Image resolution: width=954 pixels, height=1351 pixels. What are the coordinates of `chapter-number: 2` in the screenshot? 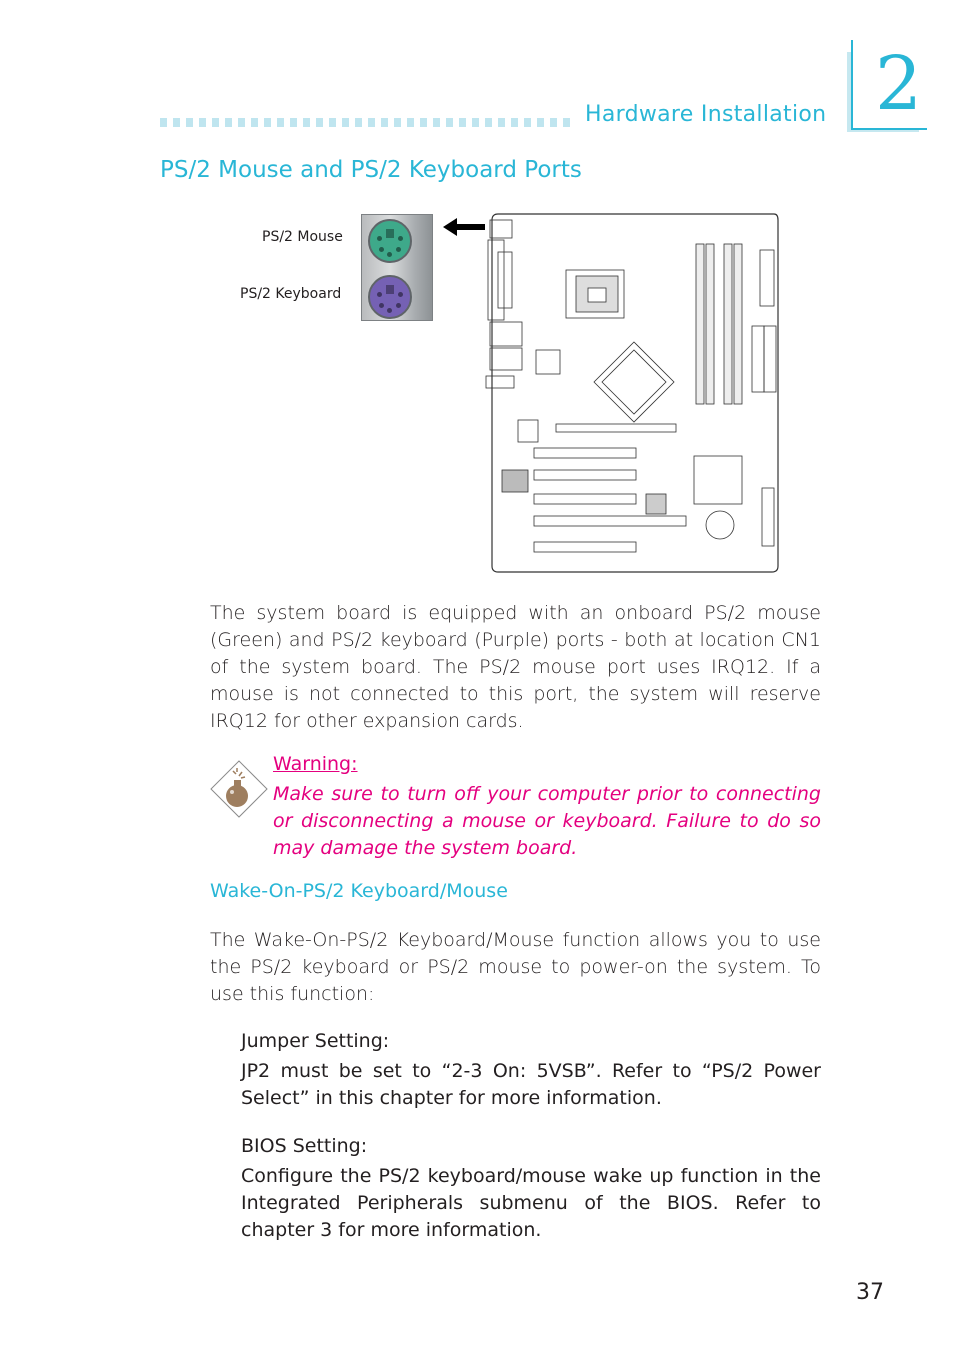 It's located at (899, 84).